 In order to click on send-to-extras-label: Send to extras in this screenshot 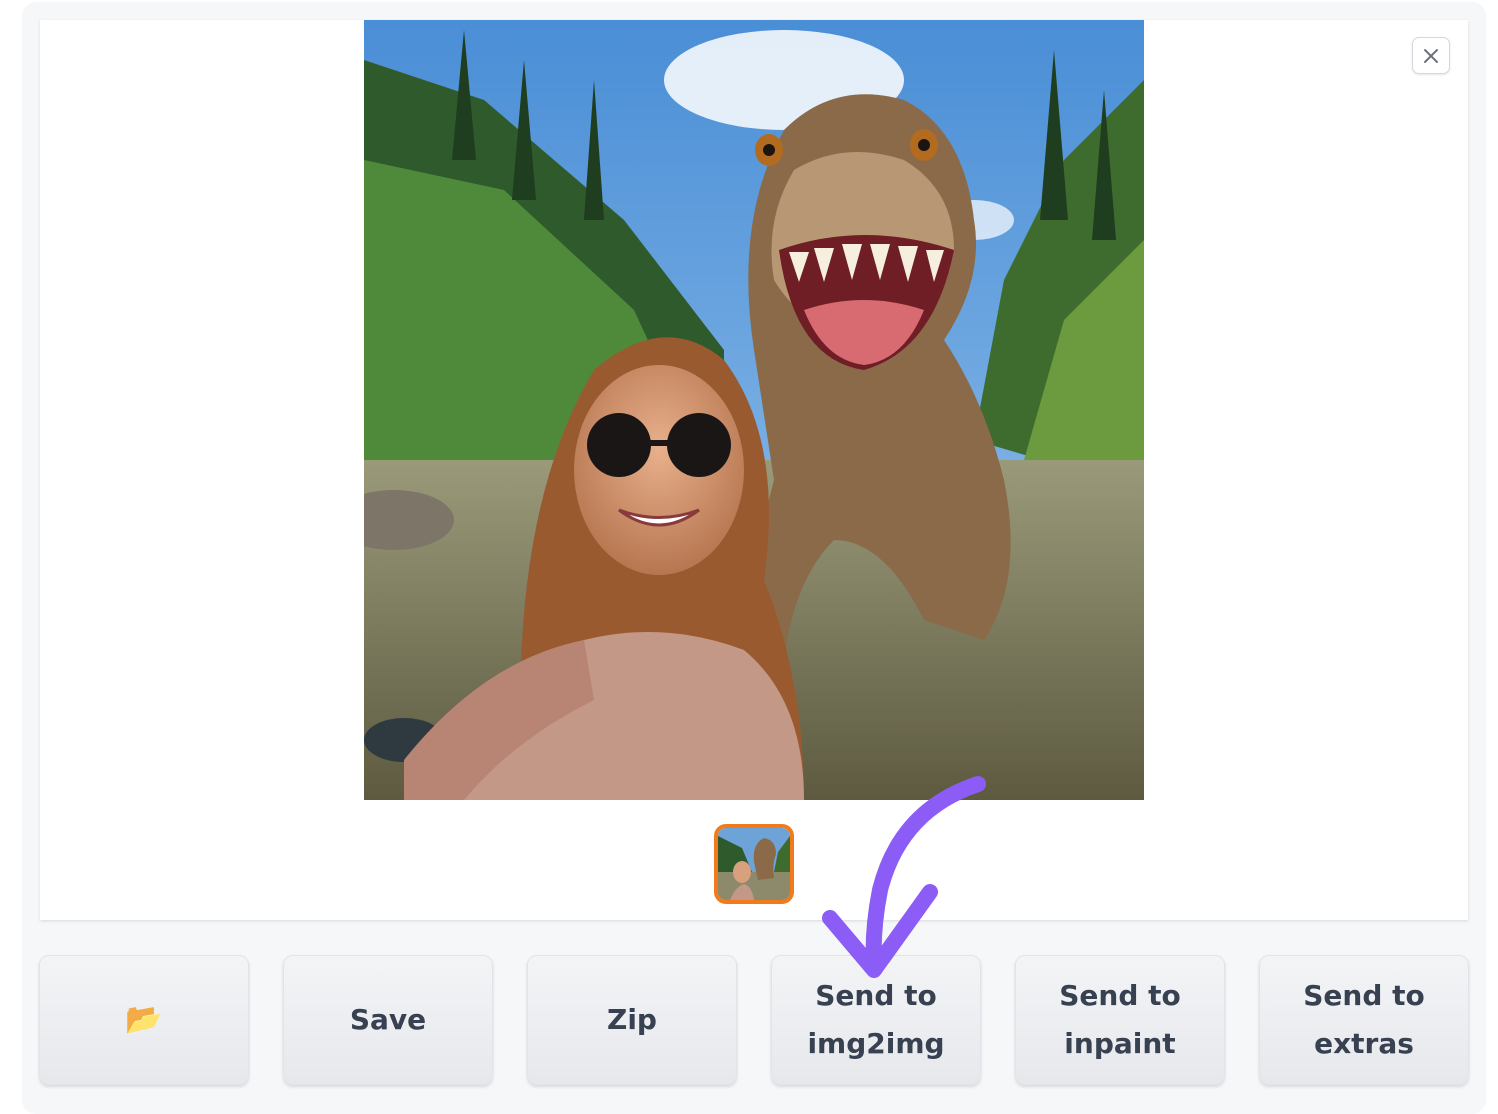, I will do `click(1364, 1019)`.